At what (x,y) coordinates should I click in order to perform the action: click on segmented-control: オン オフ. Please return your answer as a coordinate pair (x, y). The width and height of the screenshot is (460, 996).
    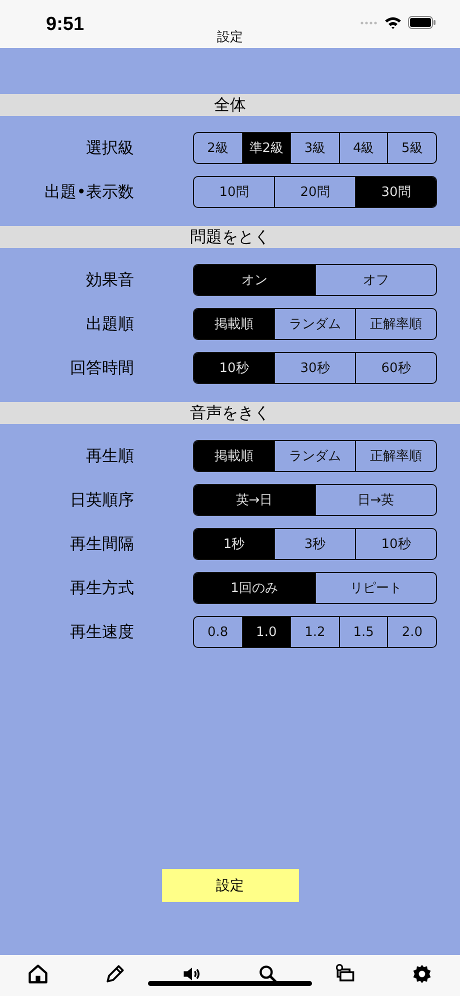
    Looking at the image, I should click on (315, 280).